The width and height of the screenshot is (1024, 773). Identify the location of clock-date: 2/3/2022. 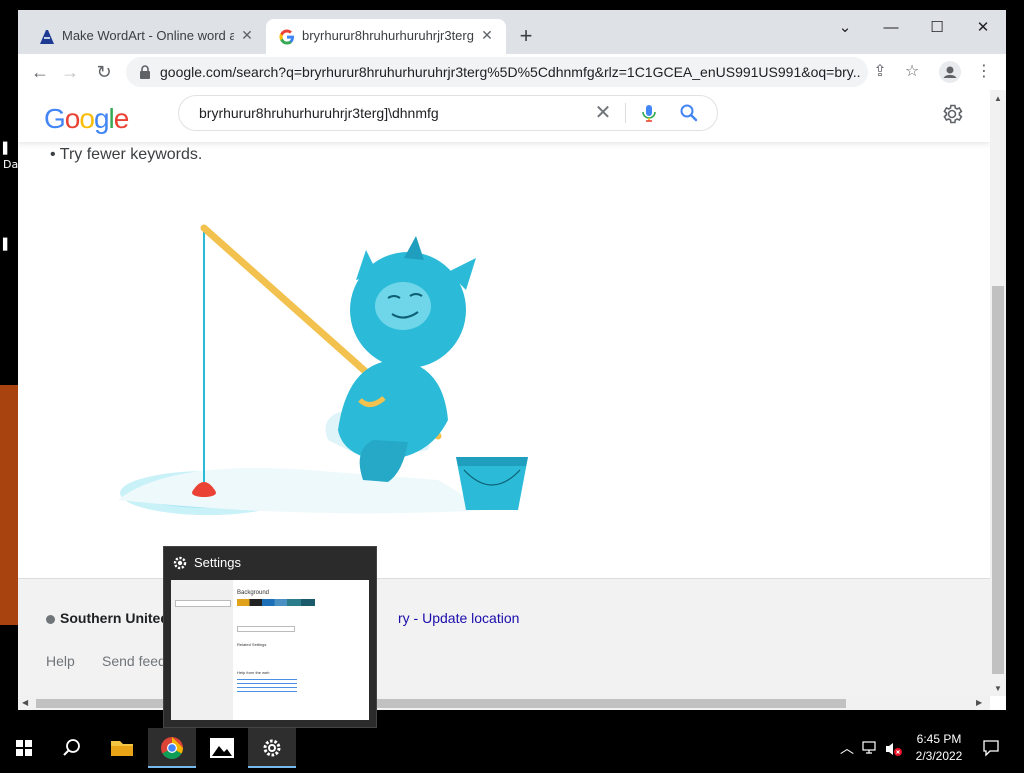
(939, 756).